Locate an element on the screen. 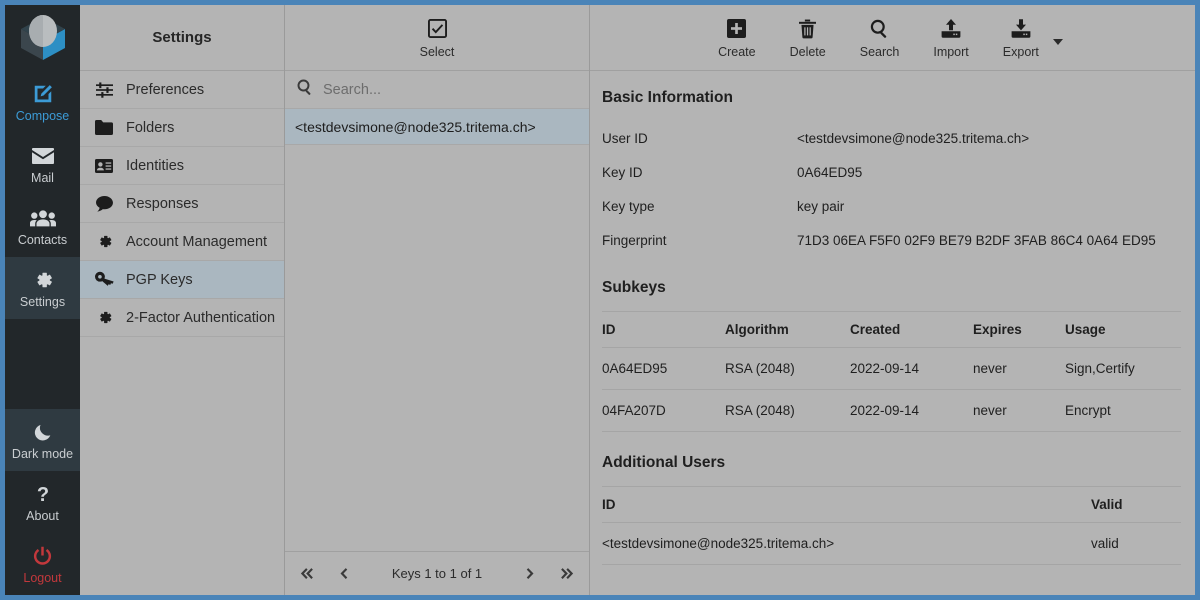 This screenshot has width=1200, height=600. sidebar-item-identities: Identities is located at coordinates (182, 166).